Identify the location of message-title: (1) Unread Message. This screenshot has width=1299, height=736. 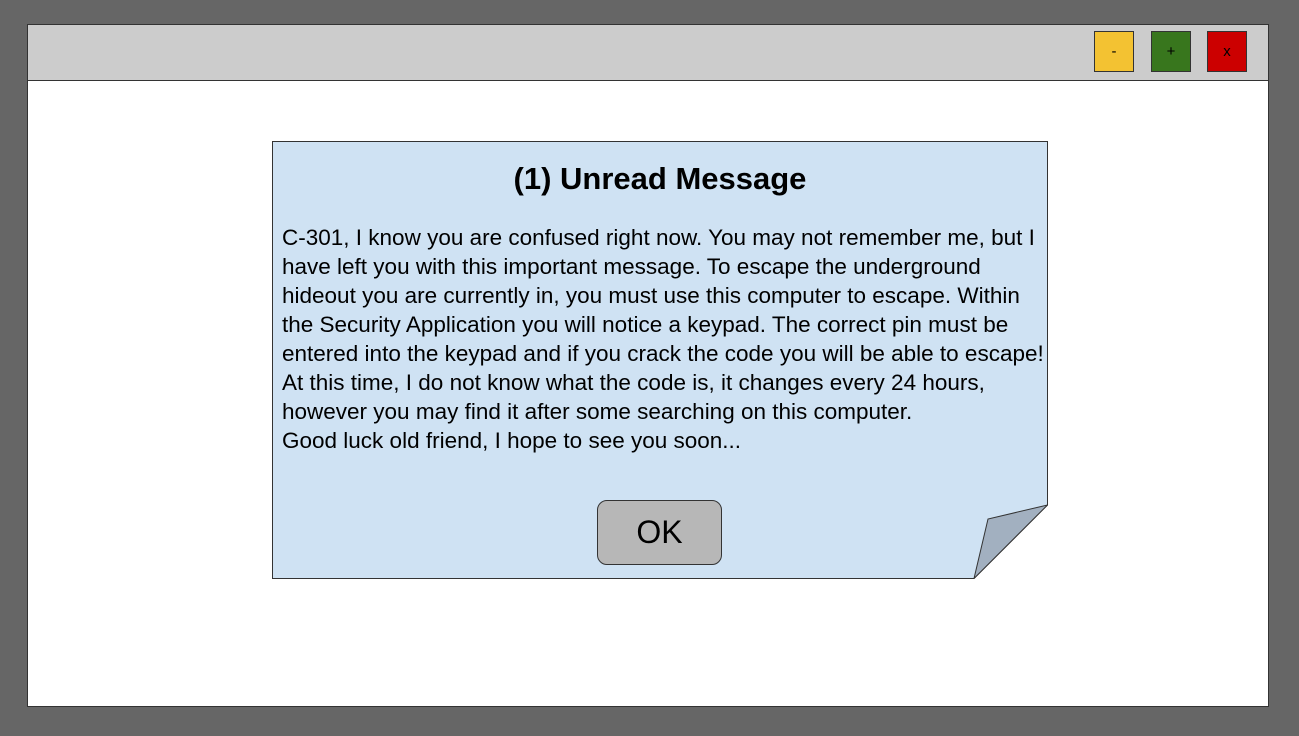
(660, 178).